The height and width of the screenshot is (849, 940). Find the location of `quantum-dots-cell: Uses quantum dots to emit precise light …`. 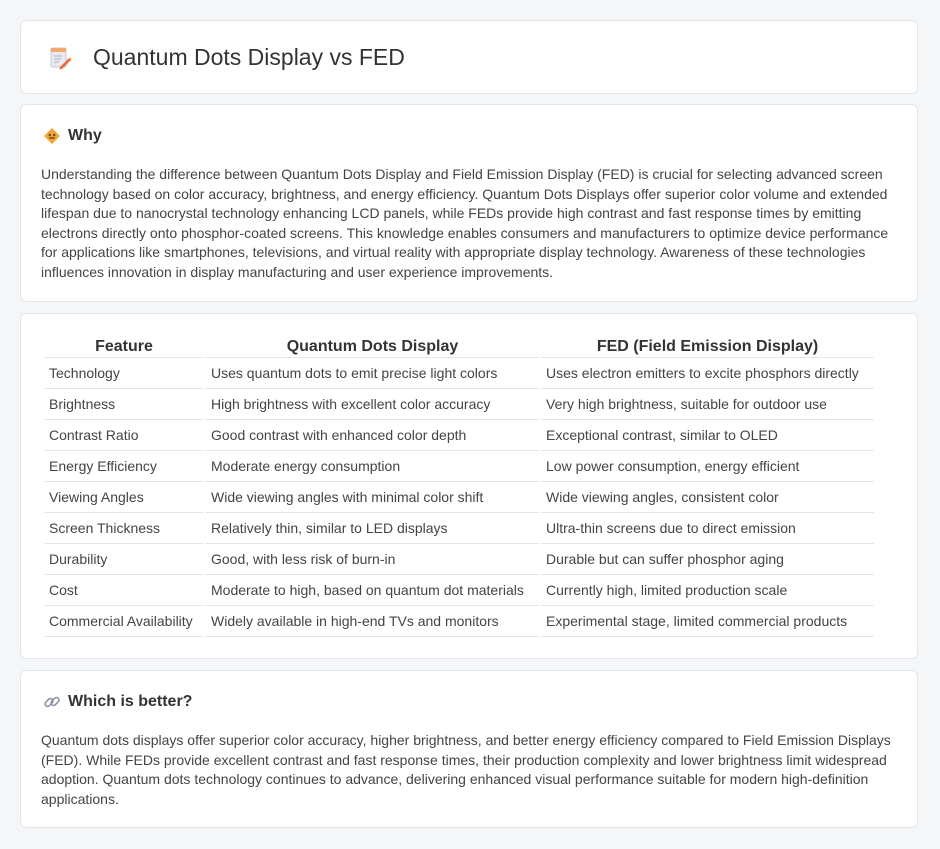

quantum-dots-cell: Uses quantum dots to emit precise light … is located at coordinates (372, 373).